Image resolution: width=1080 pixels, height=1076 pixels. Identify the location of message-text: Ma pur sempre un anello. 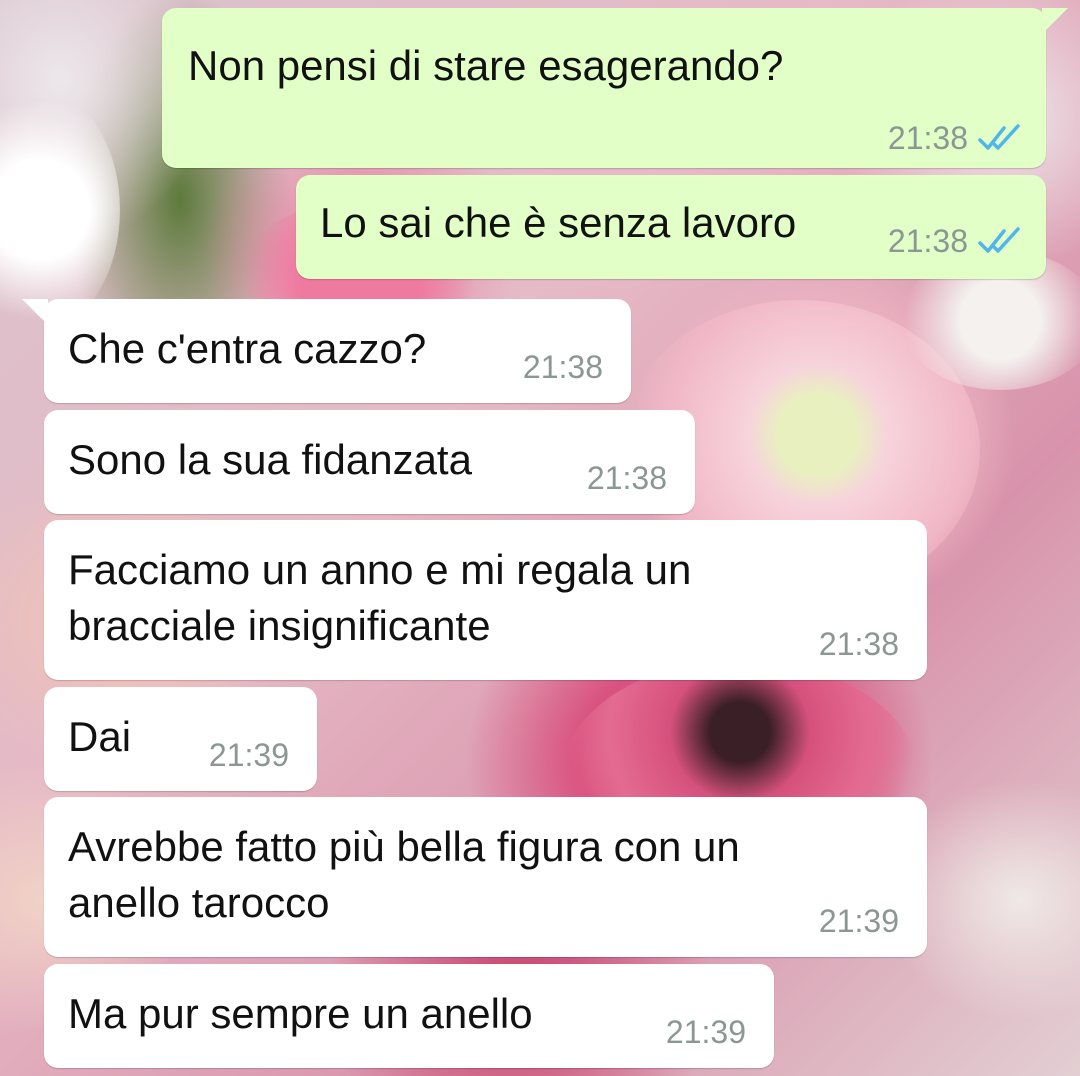
(300, 1013).